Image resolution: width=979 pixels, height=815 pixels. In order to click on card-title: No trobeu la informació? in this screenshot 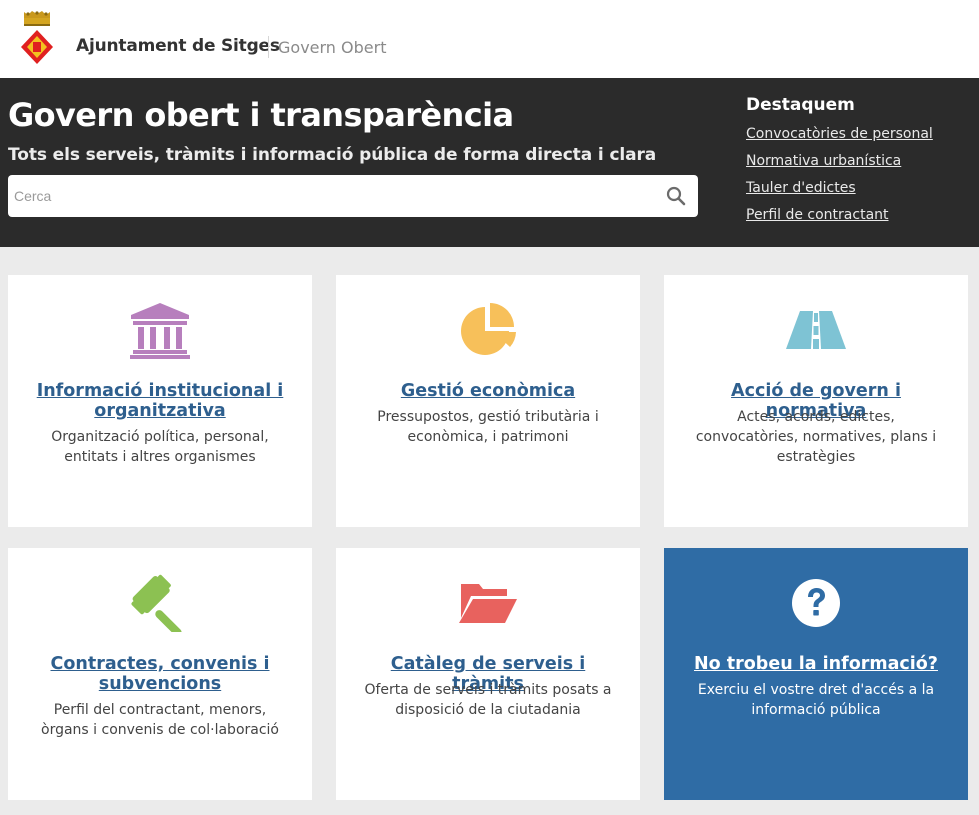, I will do `click(816, 664)`.